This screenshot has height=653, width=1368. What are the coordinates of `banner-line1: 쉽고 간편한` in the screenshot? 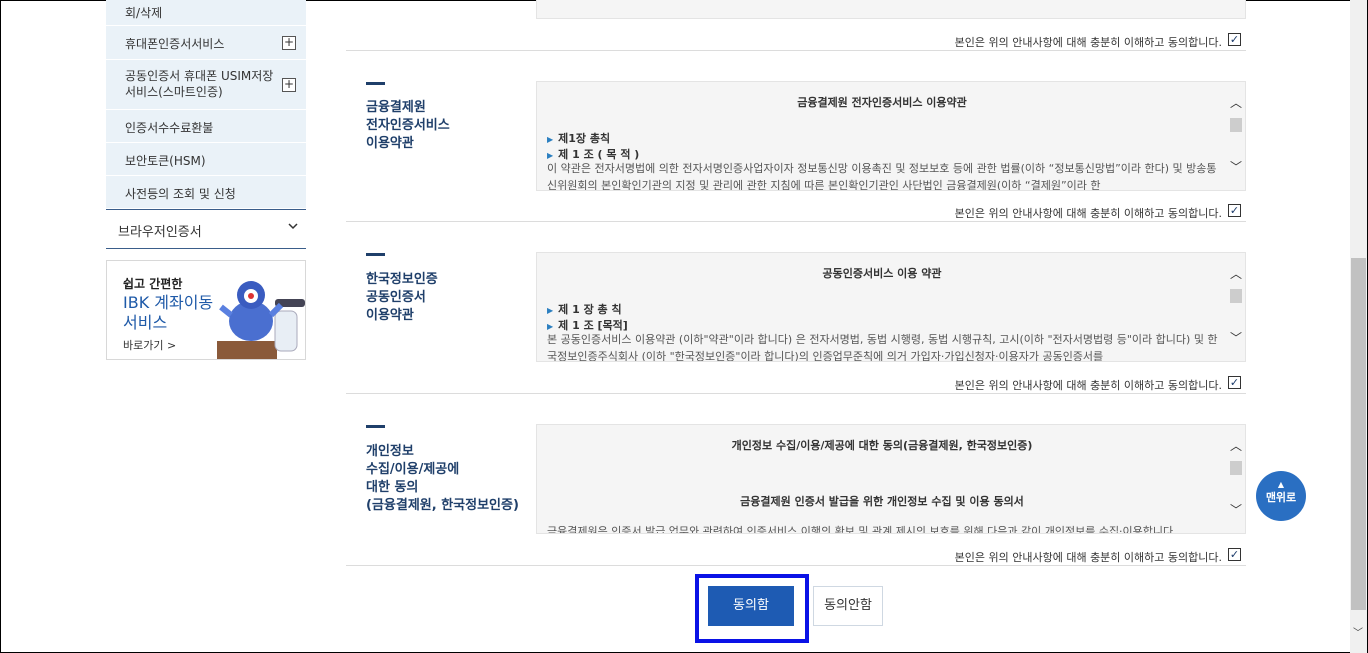 It's located at (153, 284).